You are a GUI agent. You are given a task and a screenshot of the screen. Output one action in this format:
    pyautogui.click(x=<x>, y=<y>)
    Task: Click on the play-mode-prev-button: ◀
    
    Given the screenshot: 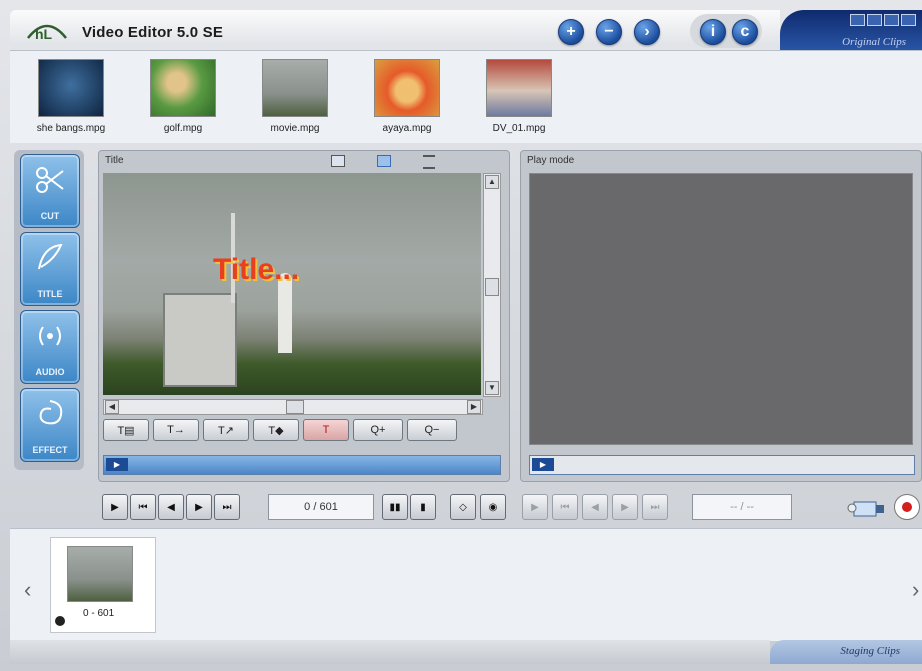 What is the action you would take?
    pyautogui.click(x=595, y=507)
    